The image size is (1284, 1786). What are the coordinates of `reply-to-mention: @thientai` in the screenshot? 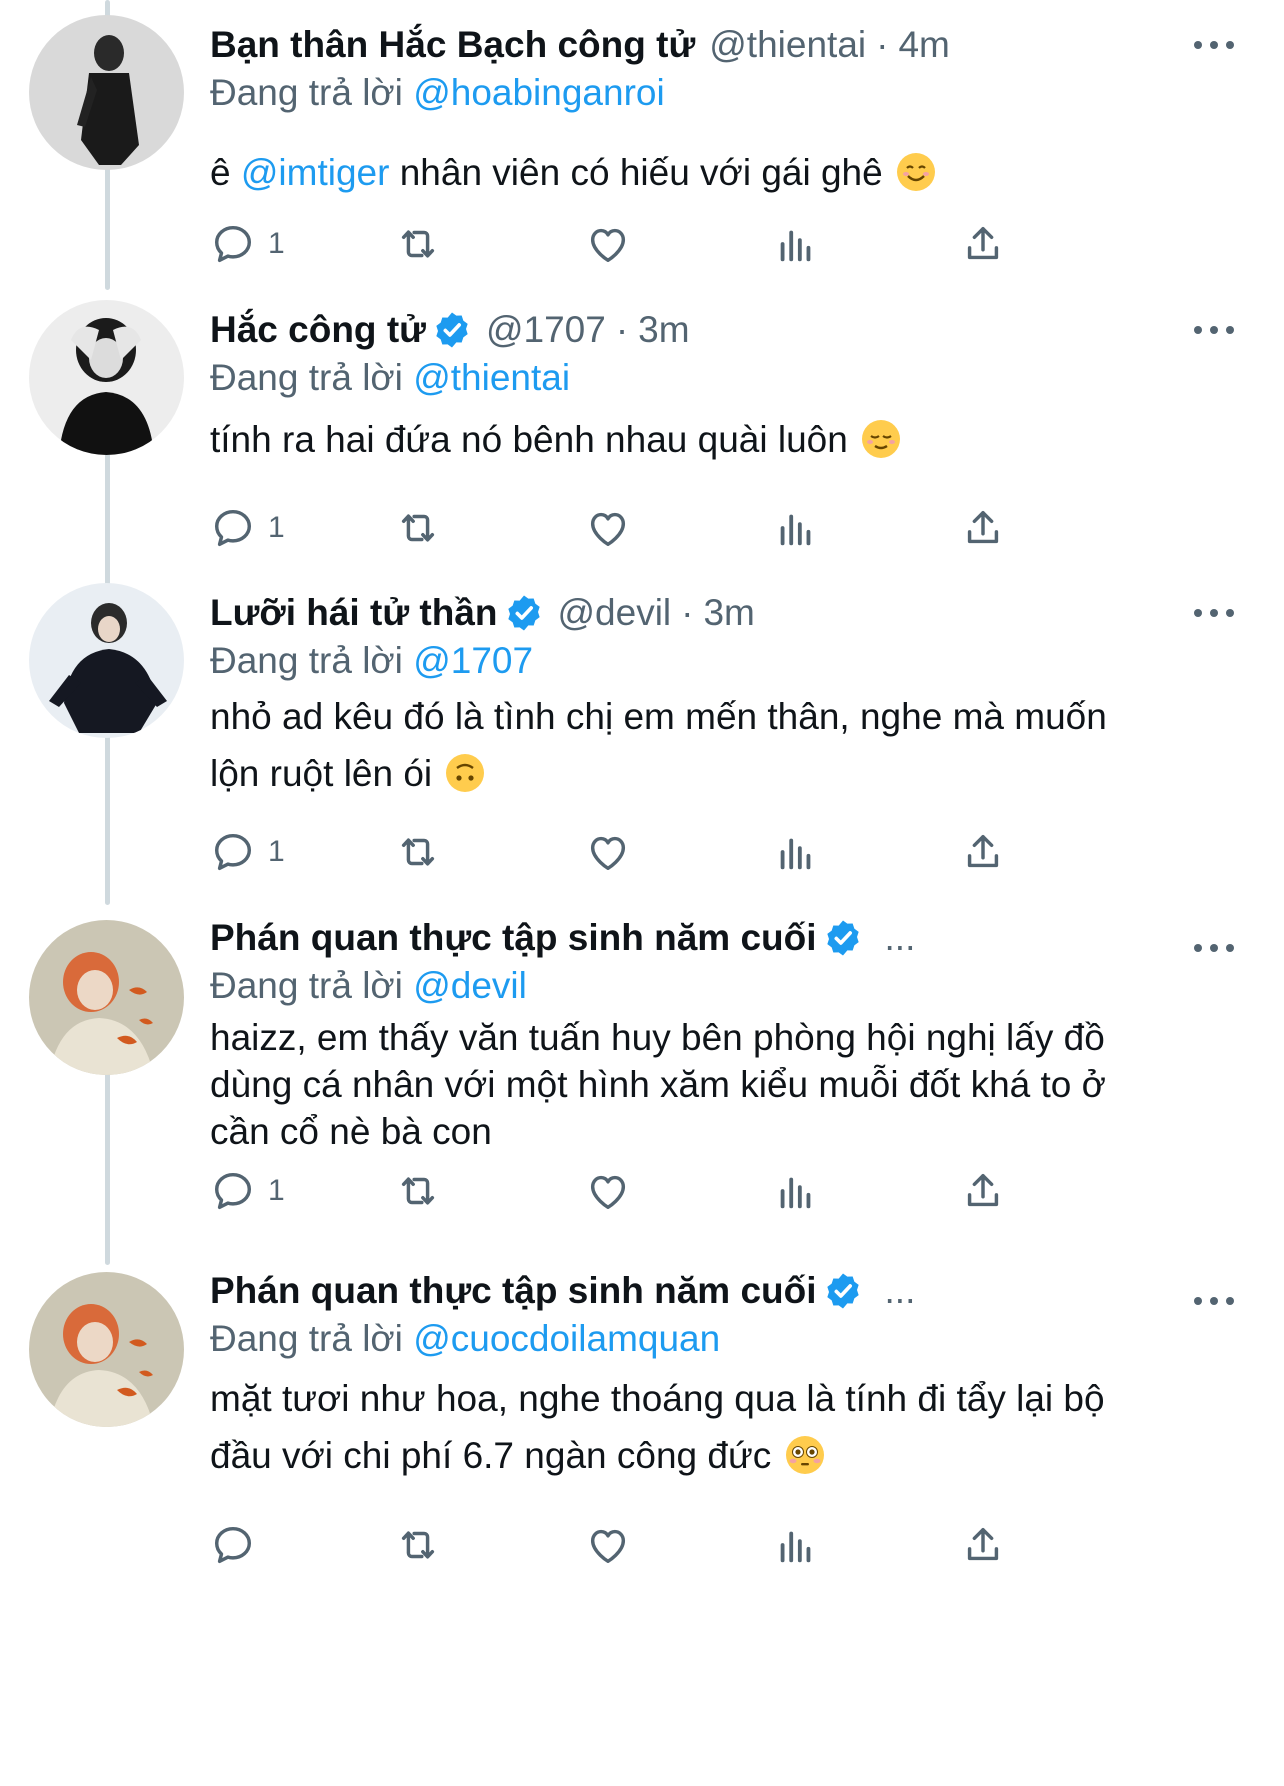 It's located at (491, 377).